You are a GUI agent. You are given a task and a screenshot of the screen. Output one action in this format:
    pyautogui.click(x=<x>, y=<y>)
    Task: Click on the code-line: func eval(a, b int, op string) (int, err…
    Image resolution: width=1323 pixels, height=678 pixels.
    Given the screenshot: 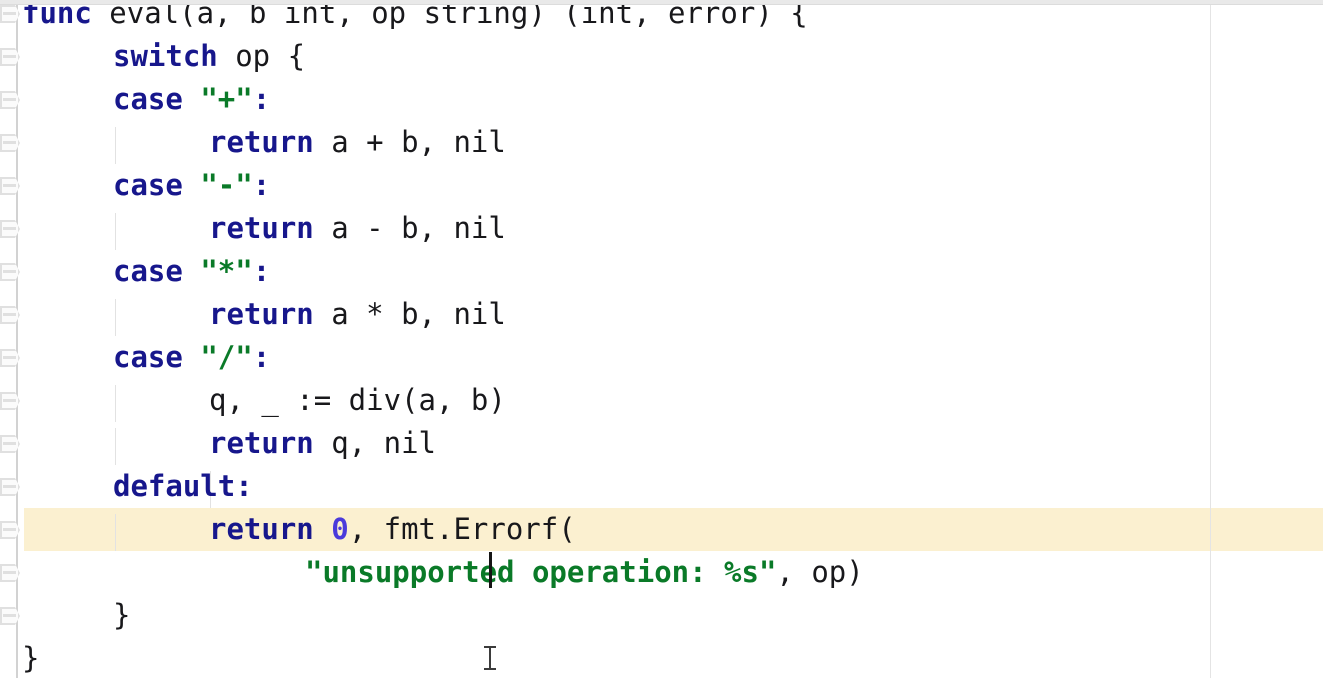 What is the action you would take?
    pyautogui.click(x=415, y=17)
    